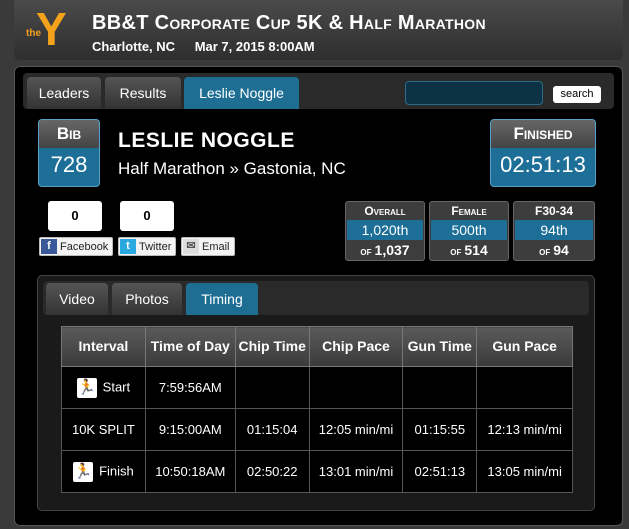 This screenshot has width=629, height=529. What do you see at coordinates (64, 93) in the screenshot?
I see `tab-leaders: Leaders` at bounding box center [64, 93].